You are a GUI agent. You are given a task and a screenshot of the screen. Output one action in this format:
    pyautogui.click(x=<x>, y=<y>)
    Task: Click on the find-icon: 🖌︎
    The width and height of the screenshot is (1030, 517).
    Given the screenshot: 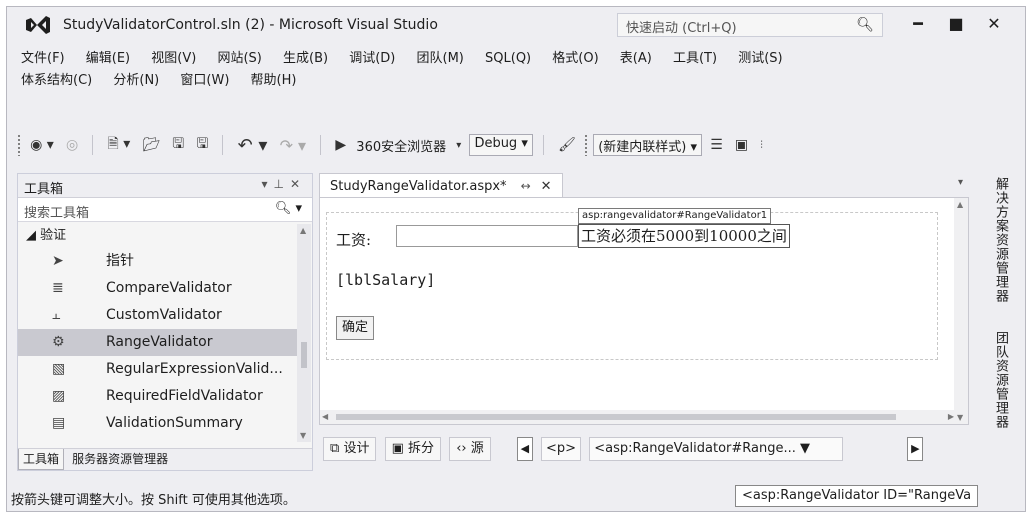 What is the action you would take?
    pyautogui.click(x=567, y=145)
    